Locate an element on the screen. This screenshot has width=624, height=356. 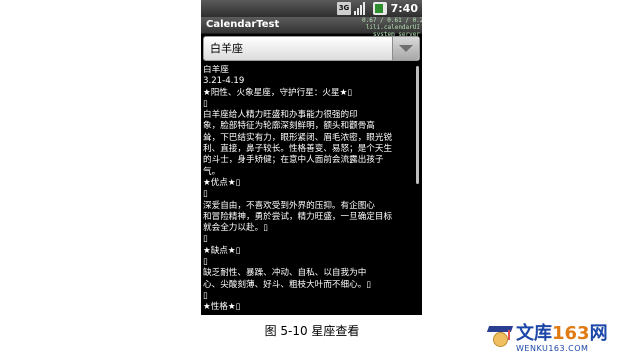
content-line: 深爱自由，不喜欢受到外界的压抑。有企图心 is located at coordinates (289, 205).